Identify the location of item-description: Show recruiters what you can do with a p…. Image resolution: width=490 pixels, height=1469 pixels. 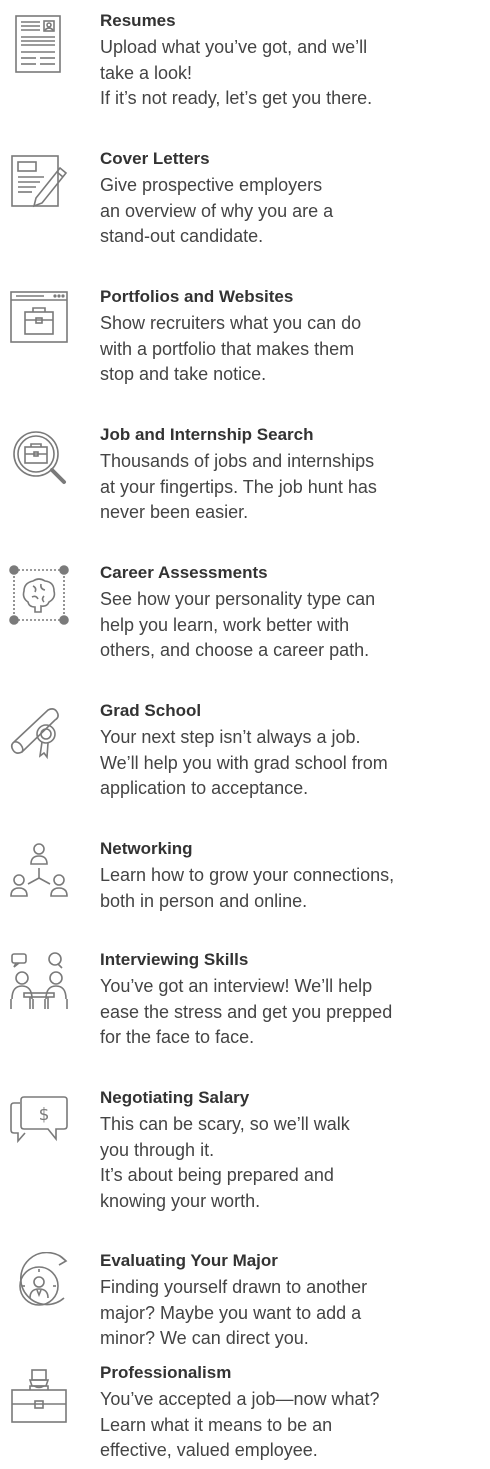
(231, 348).